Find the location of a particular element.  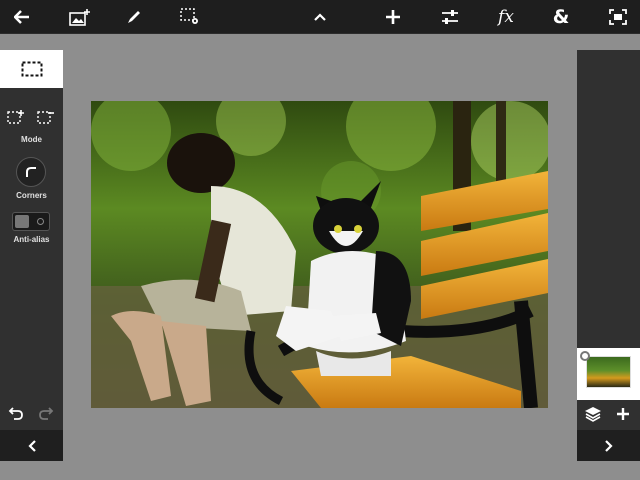

undo-button is located at coordinates (16, 413).